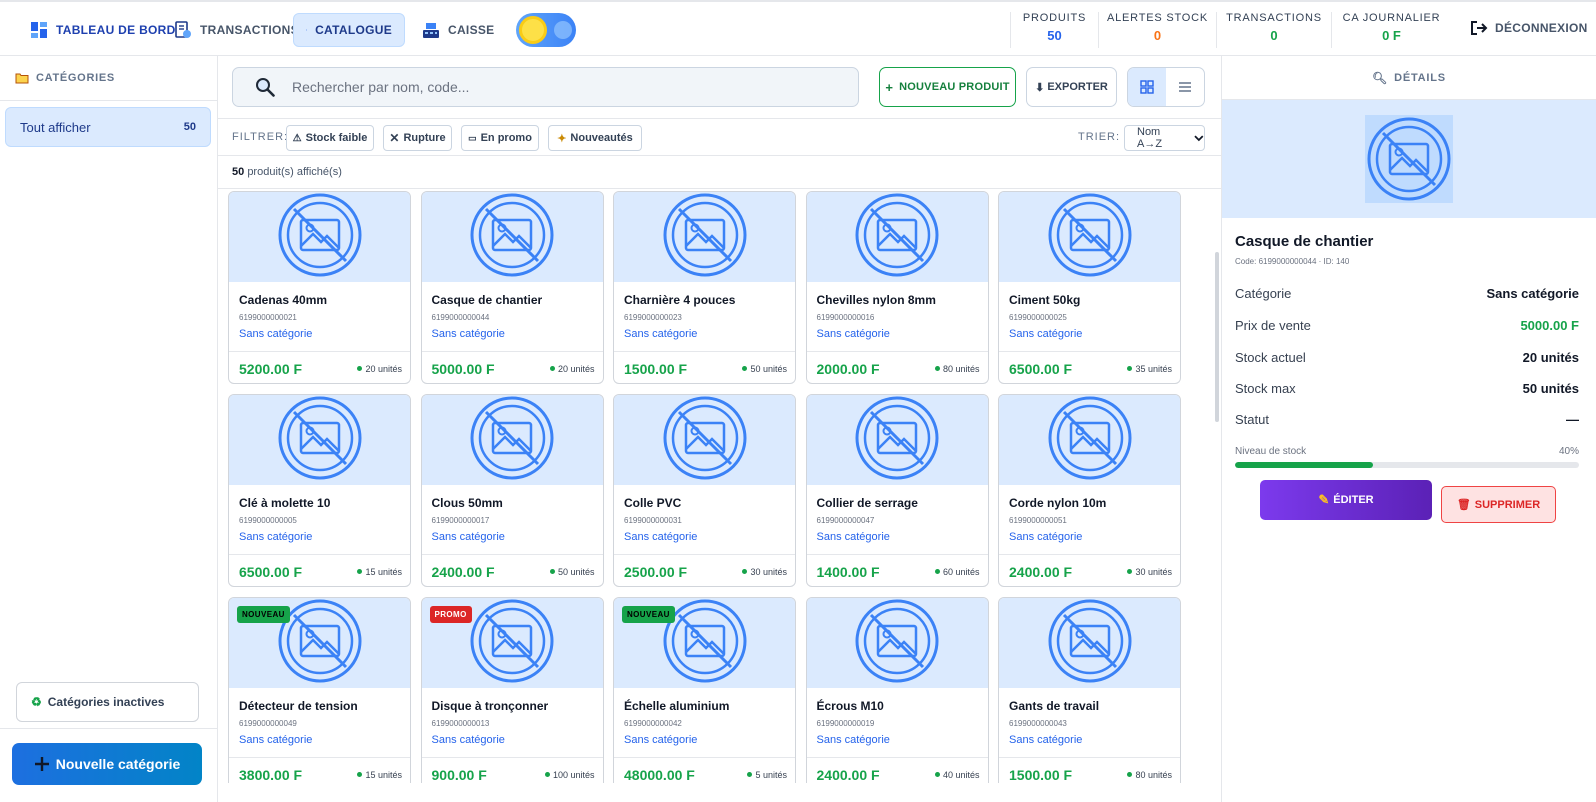 The image size is (1596, 802). What do you see at coordinates (1054, 30) in the screenshot?
I see `stat-produits: PRODUITS 50` at bounding box center [1054, 30].